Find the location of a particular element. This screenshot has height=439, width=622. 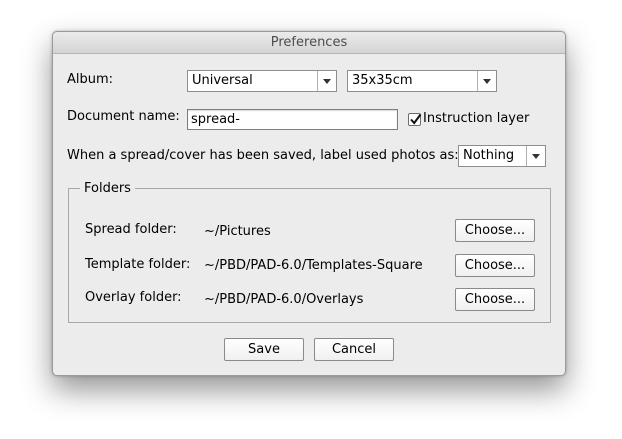

checkmark-icon is located at coordinates (416, 119).